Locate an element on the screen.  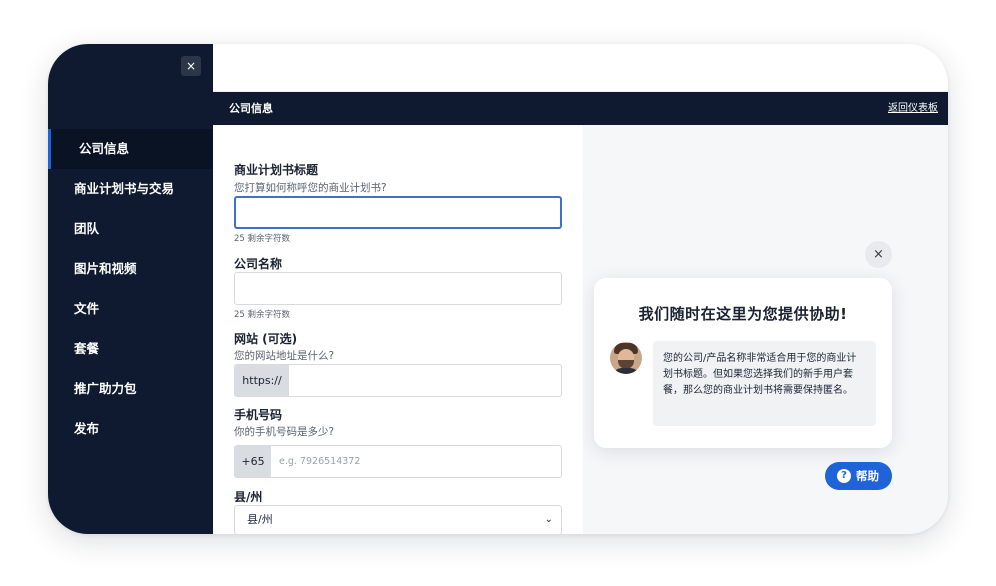
company-name-counter: 25 剩余字符数 is located at coordinates (262, 315).